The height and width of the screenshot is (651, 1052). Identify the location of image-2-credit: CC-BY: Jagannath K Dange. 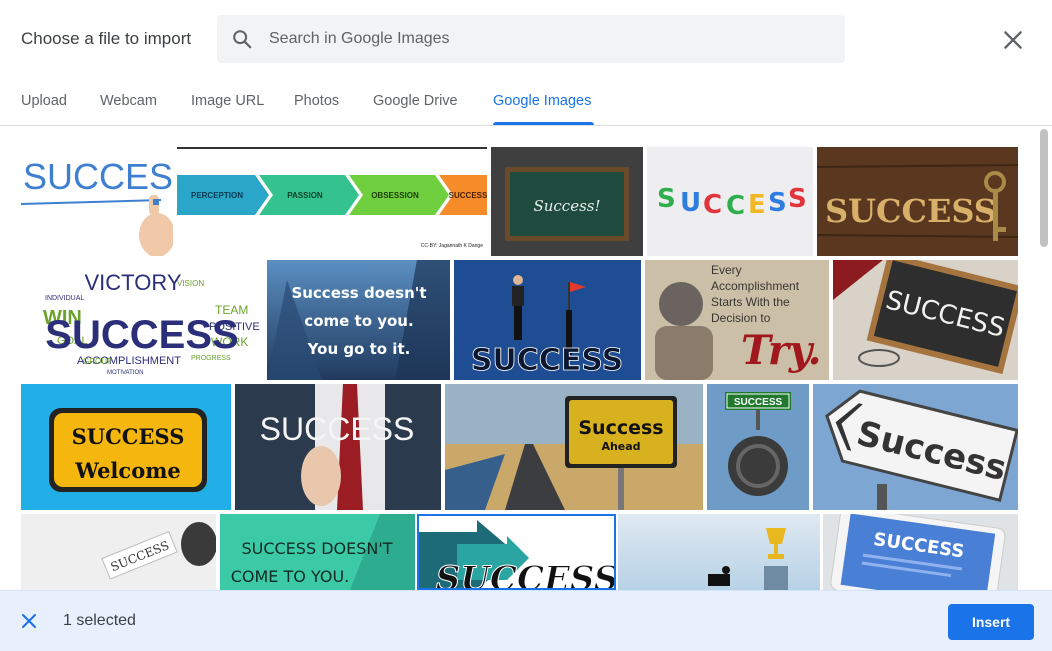
(452, 246).